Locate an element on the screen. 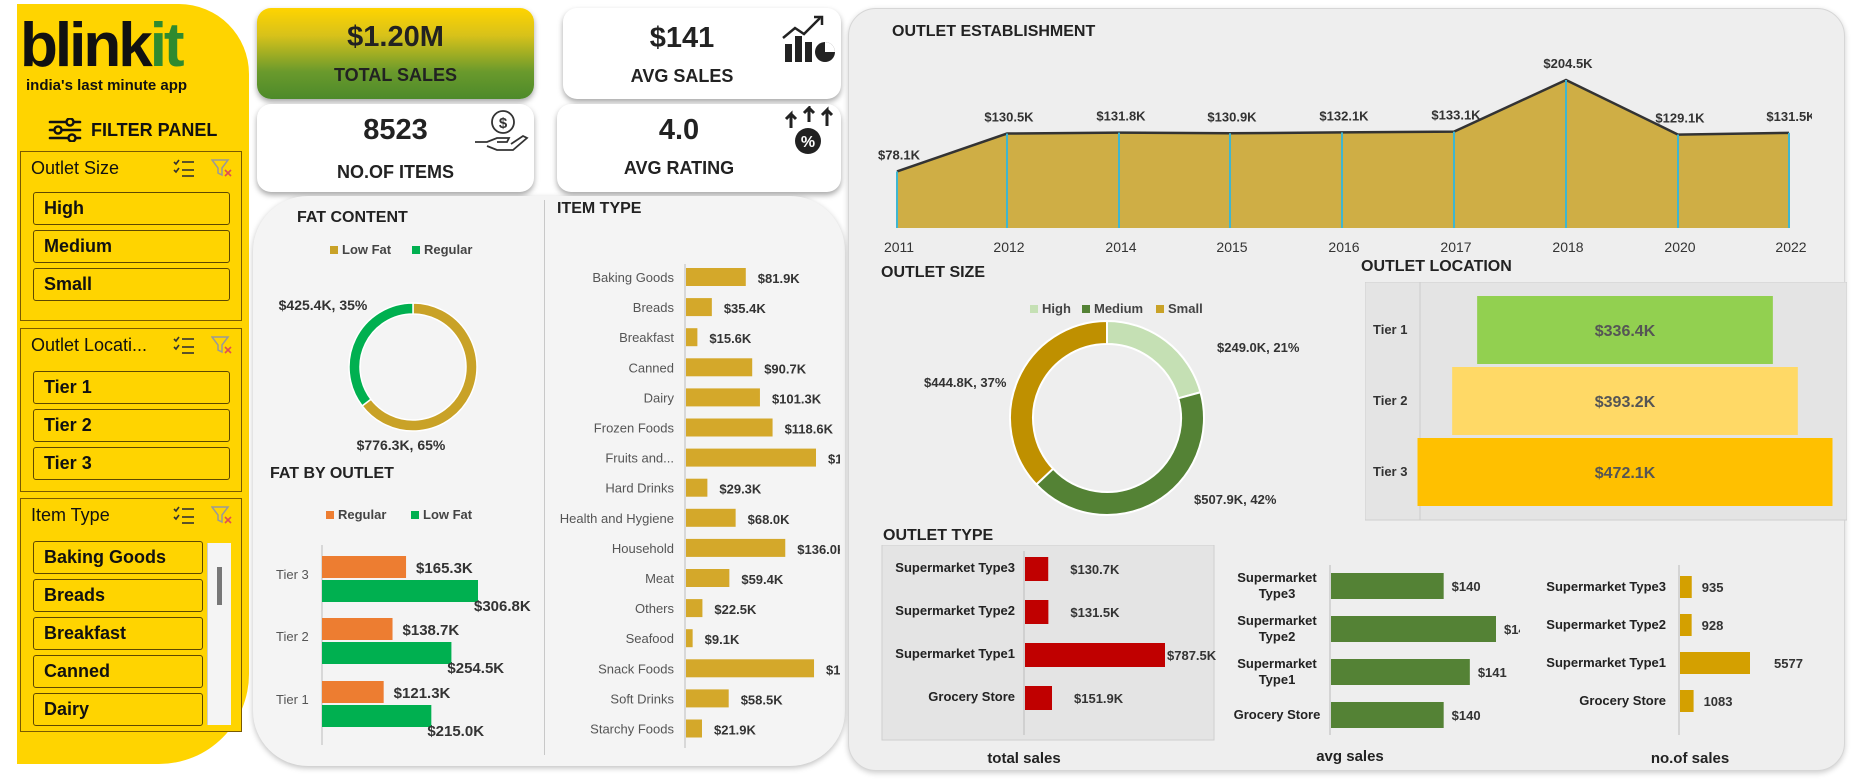 The image size is (1855, 780). slicer-item-medium: Medium is located at coordinates (131, 246).